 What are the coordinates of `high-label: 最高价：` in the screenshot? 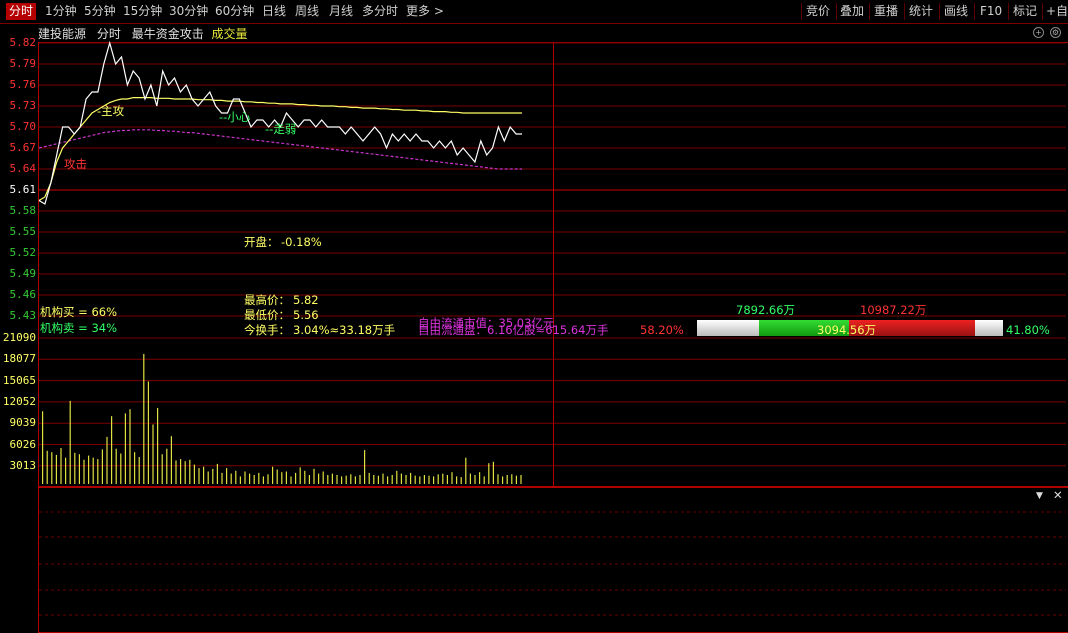 It's located at (267, 300).